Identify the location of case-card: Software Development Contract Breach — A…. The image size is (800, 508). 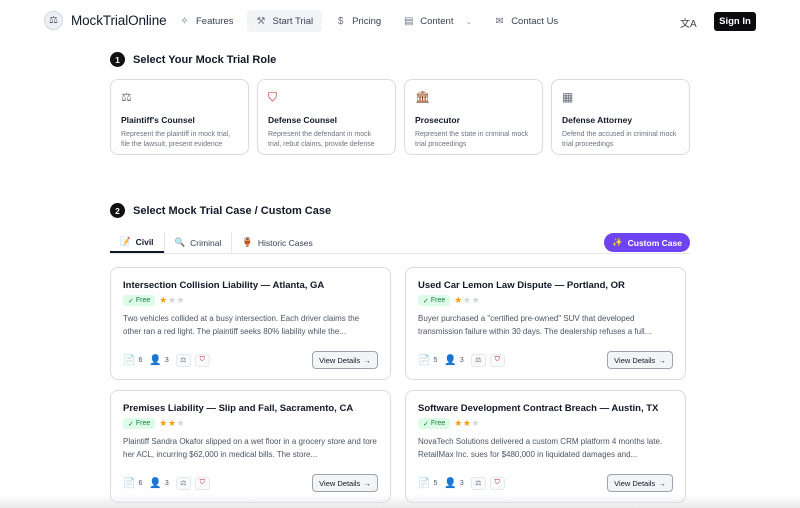
(545, 446).